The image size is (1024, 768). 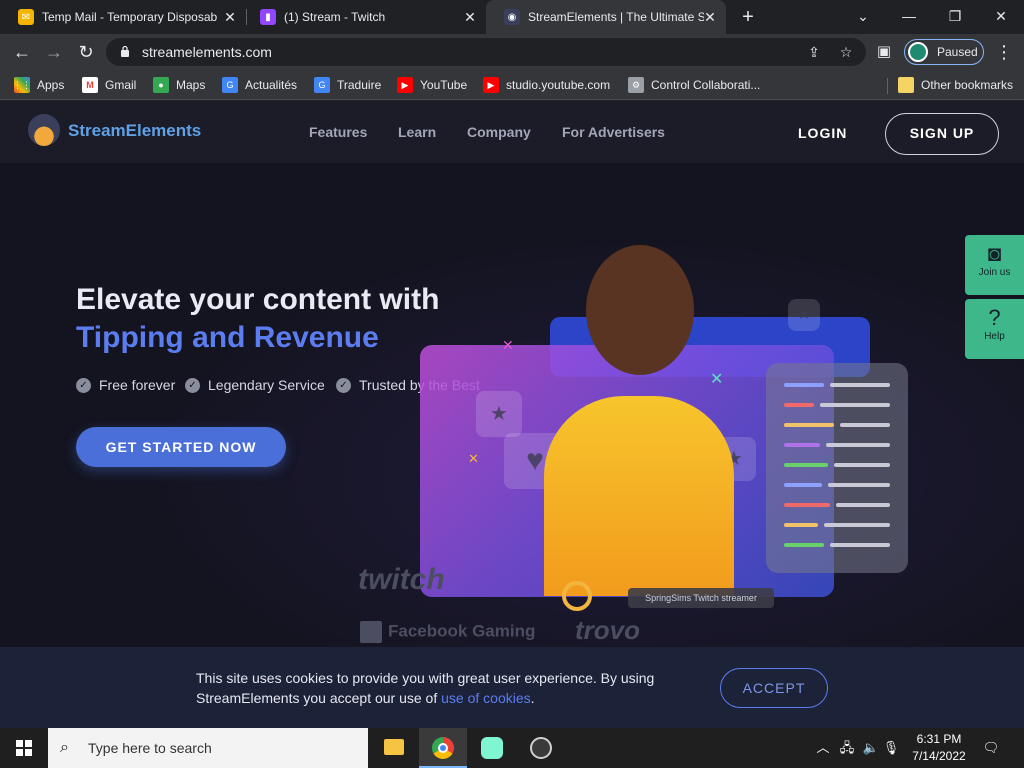 What do you see at coordinates (447, 632) in the screenshot?
I see `facebook-gaming-logo: Facebook Gaming` at bounding box center [447, 632].